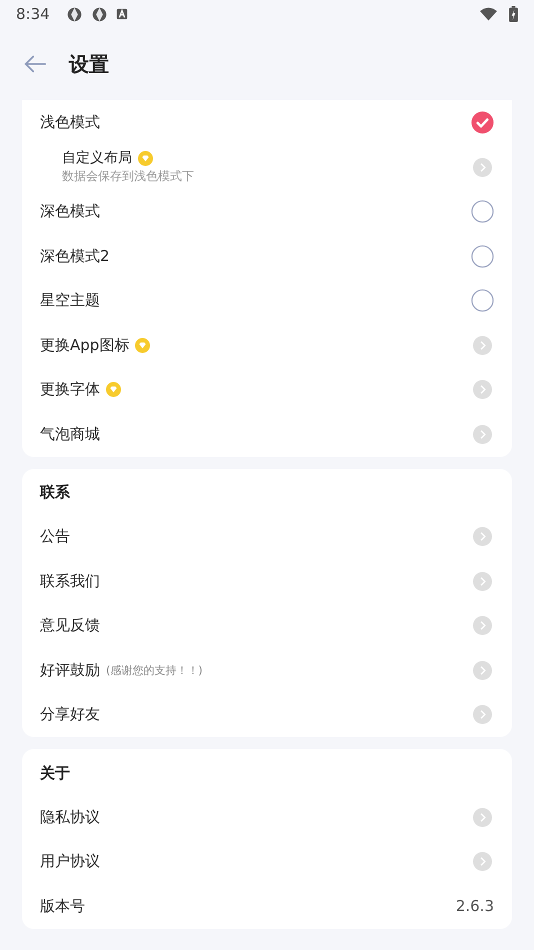  I want to click on setting-label: 浅色模式, so click(70, 122).